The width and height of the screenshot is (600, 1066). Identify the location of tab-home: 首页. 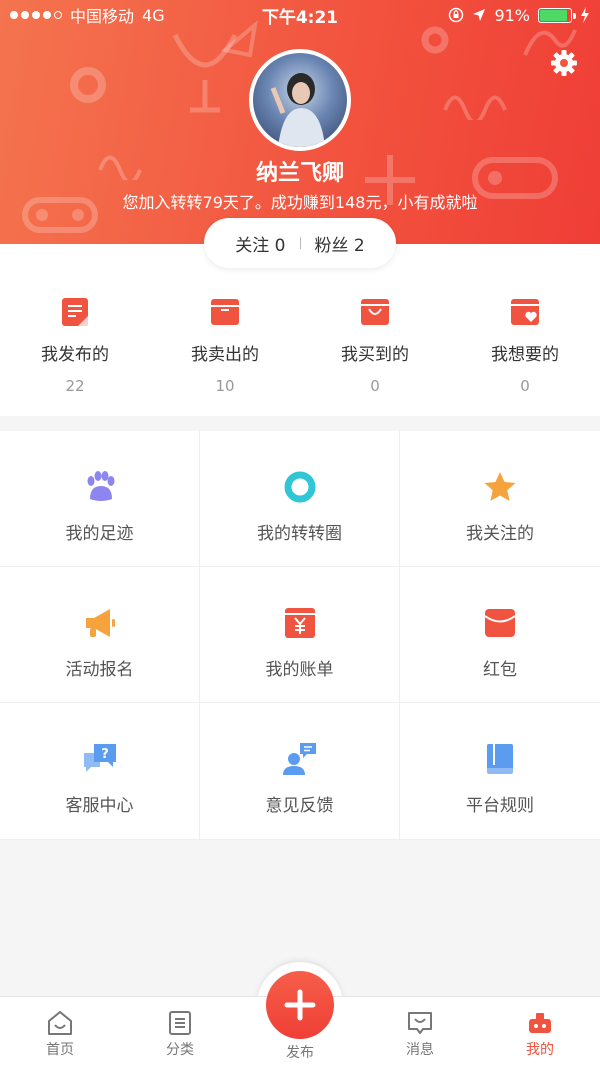
(60, 1031).